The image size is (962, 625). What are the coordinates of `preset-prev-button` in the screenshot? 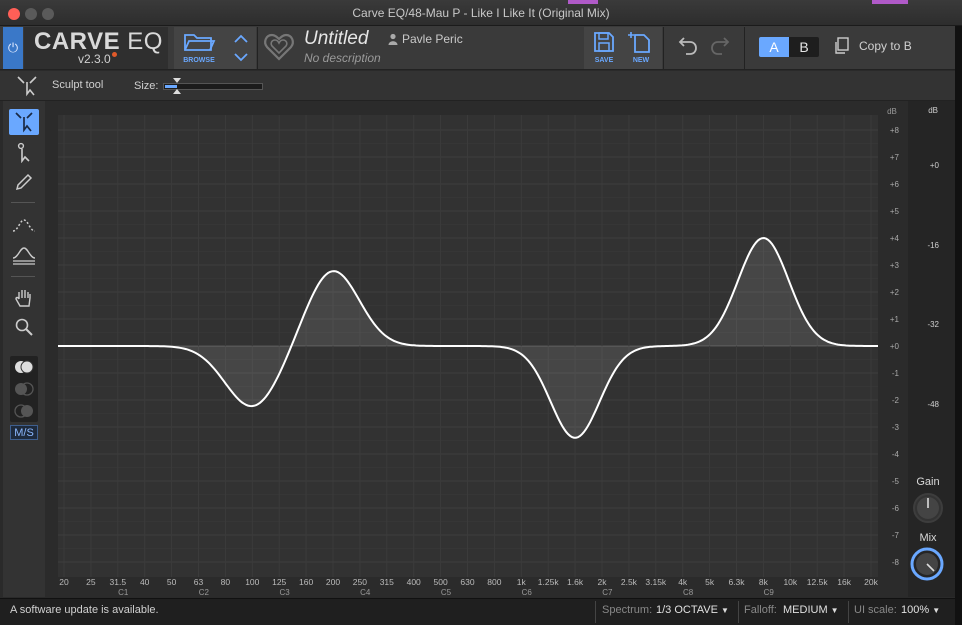 It's located at (241, 39).